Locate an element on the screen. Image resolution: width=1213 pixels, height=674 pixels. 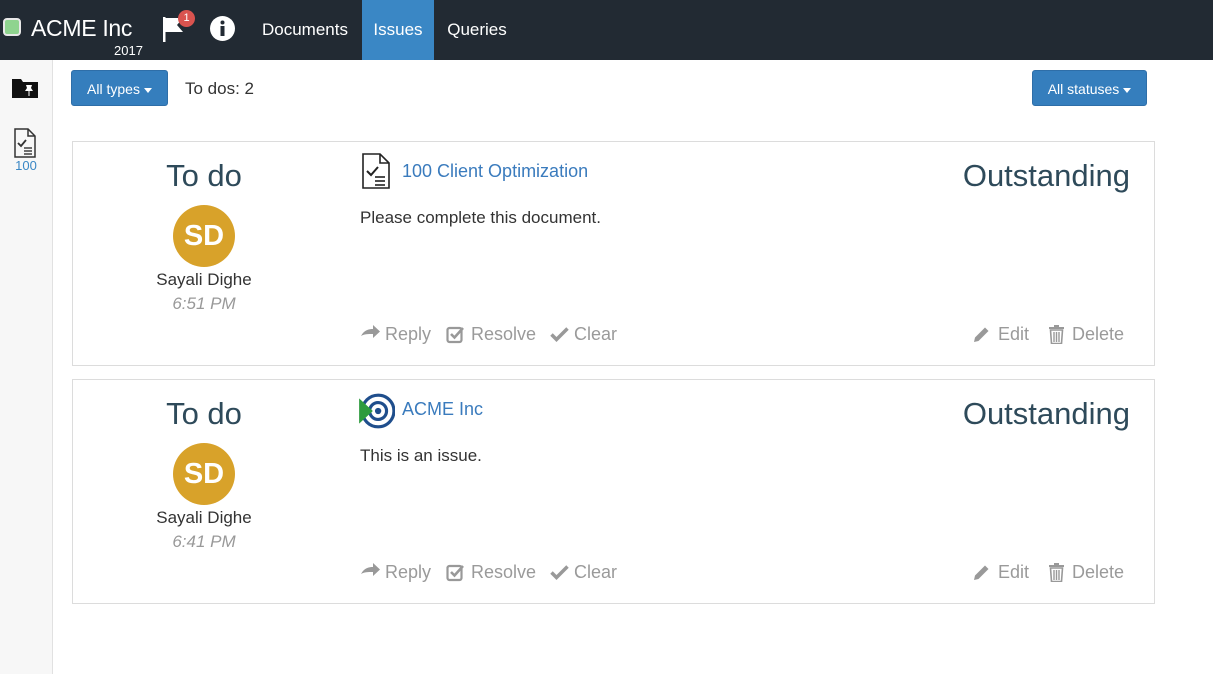
types-filter-dropdown: All types is located at coordinates (119, 88).